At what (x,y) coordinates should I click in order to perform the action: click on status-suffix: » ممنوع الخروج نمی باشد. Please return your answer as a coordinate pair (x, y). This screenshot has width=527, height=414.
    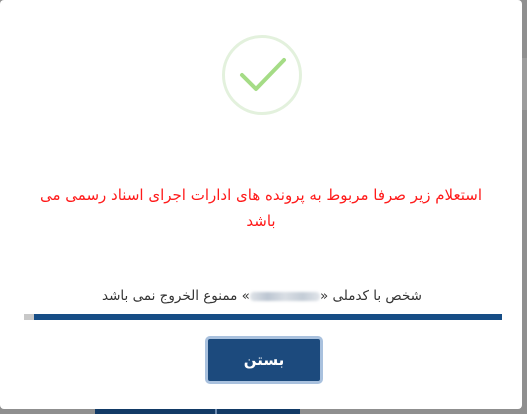
    Looking at the image, I should click on (176, 296).